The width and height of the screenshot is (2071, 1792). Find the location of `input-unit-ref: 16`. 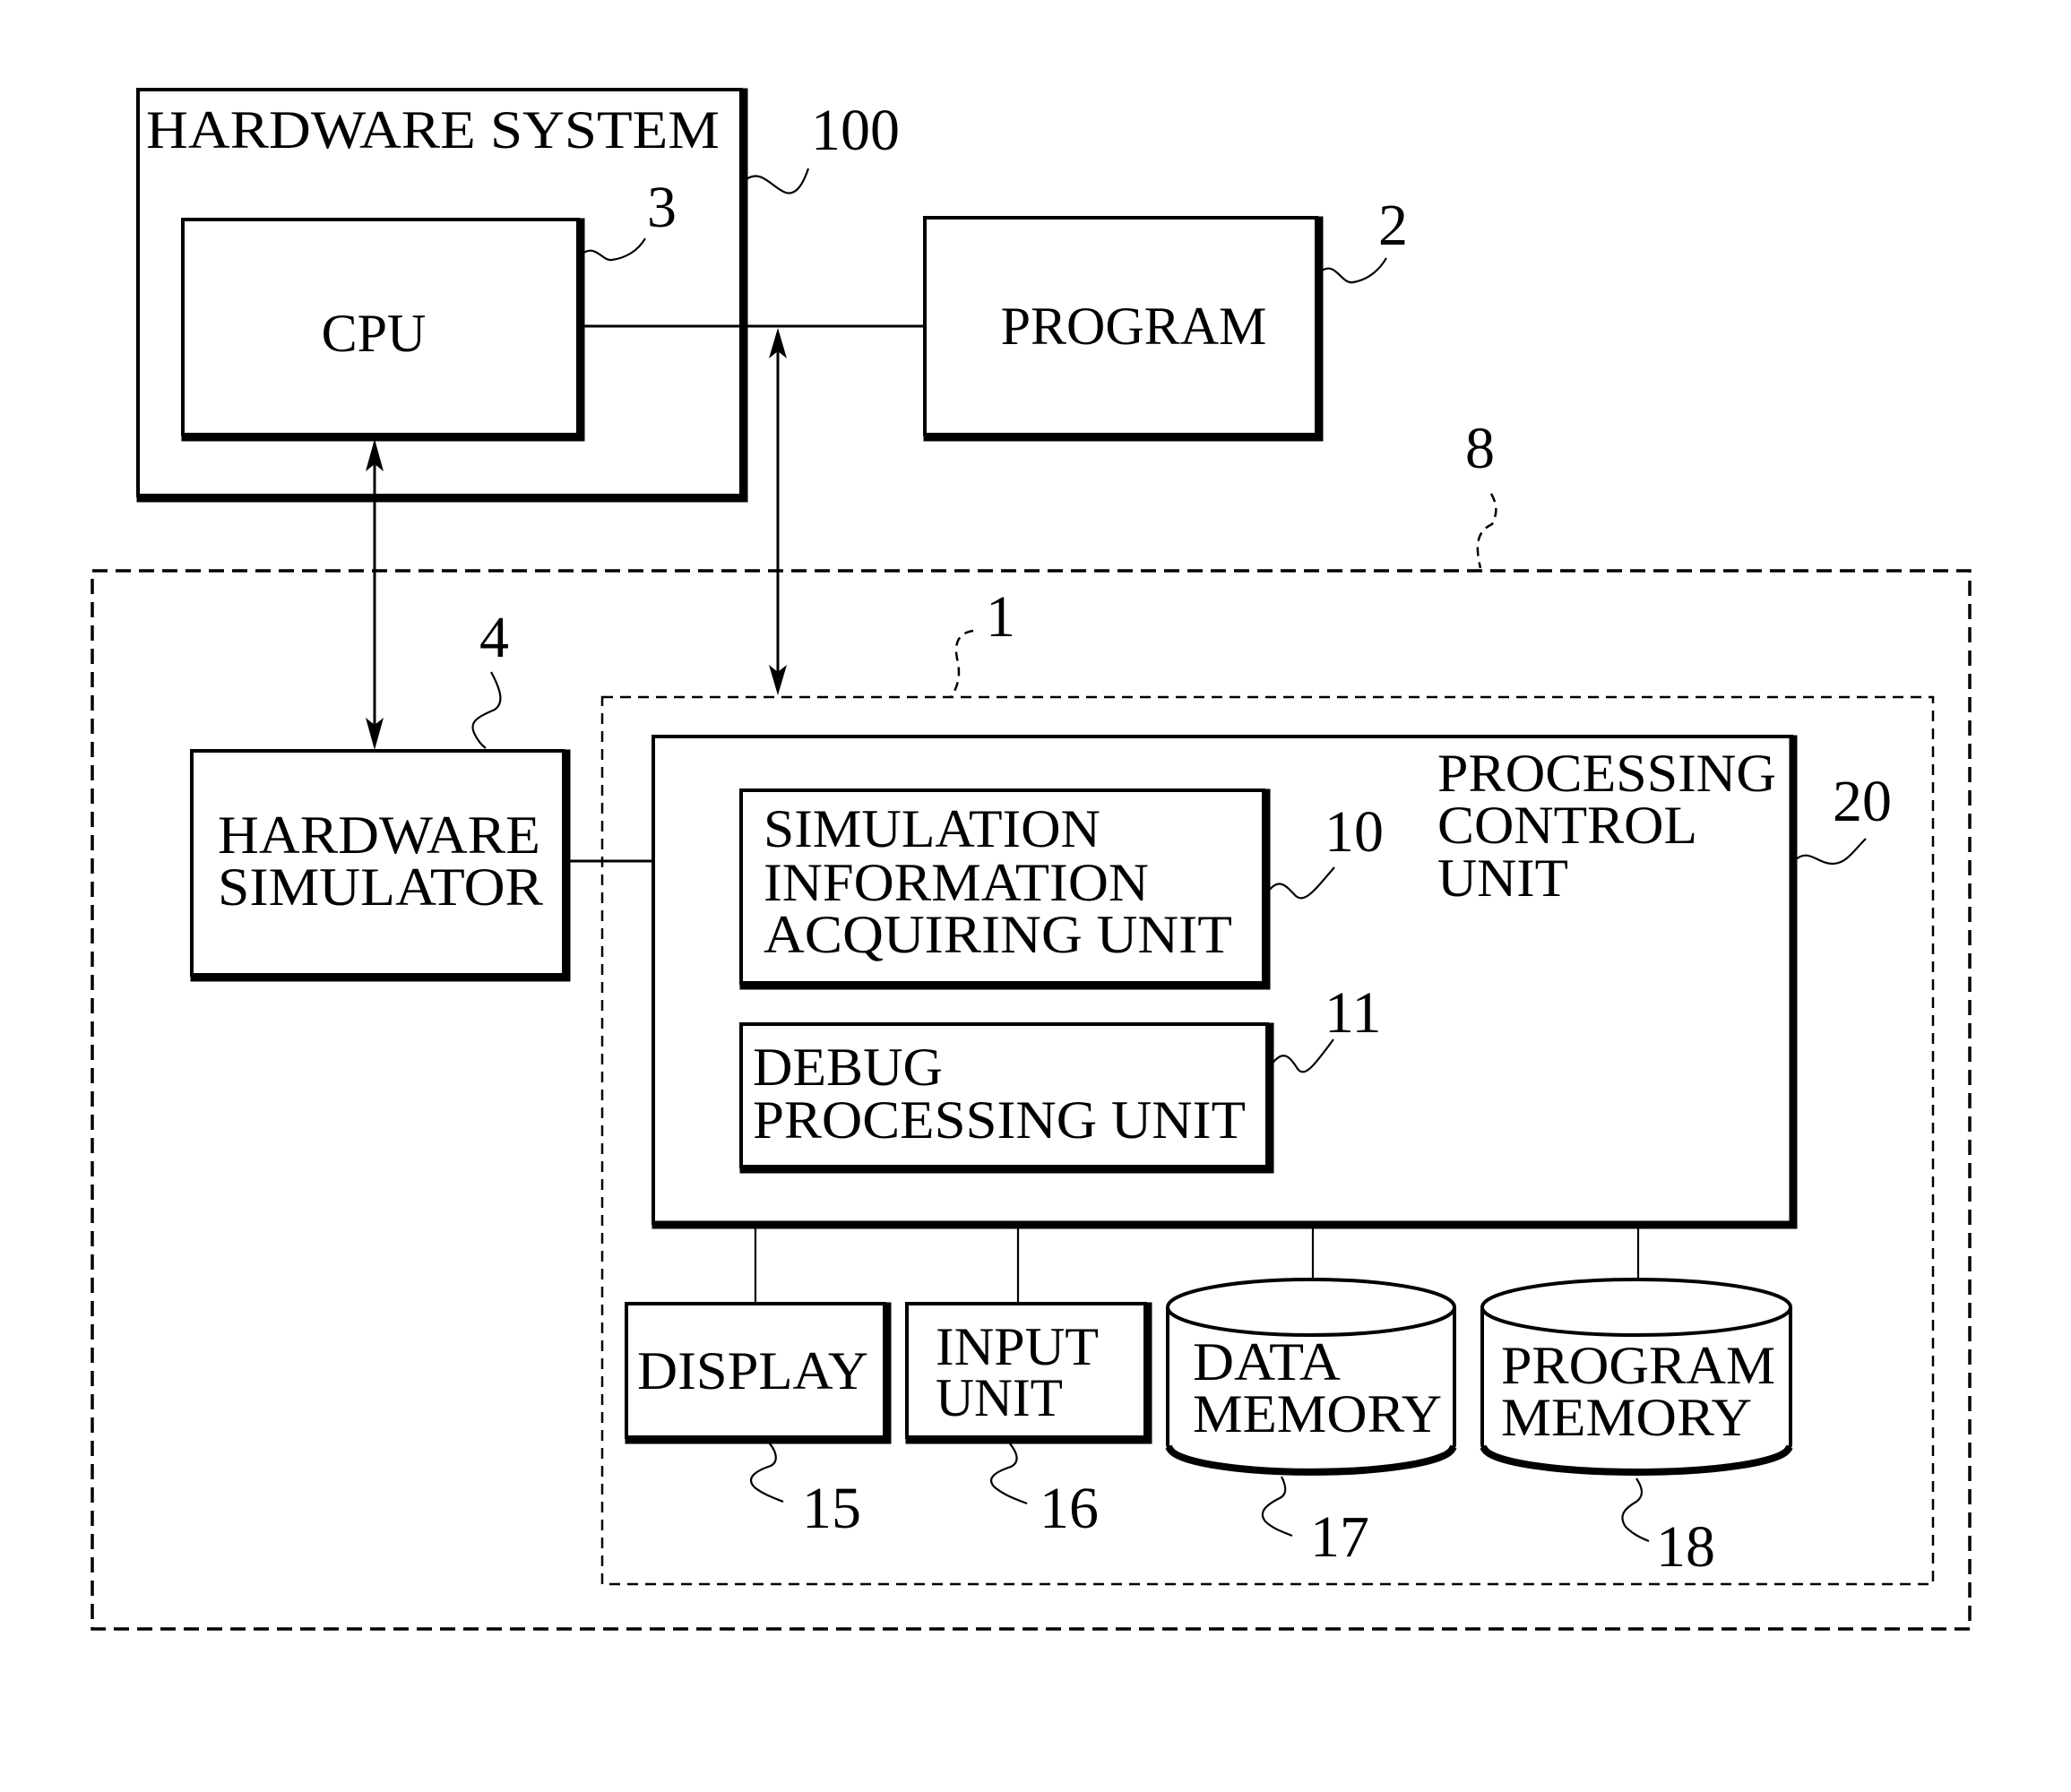

input-unit-ref: 16 is located at coordinates (1069, 1508).